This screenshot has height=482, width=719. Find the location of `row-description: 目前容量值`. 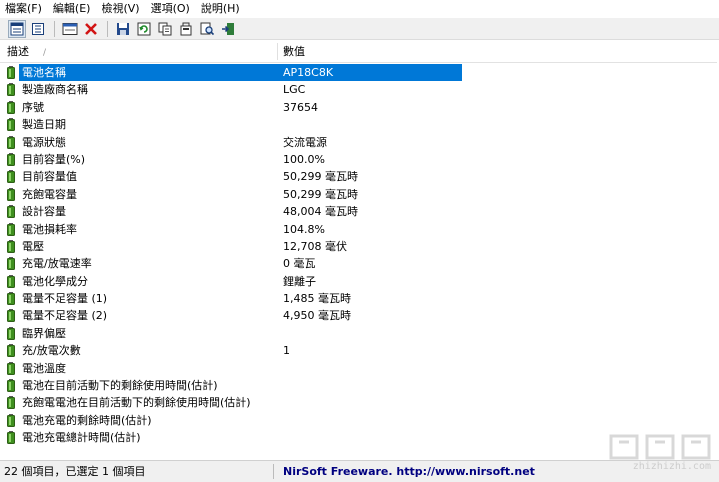

row-description: 目前容量值 is located at coordinates (49, 177).